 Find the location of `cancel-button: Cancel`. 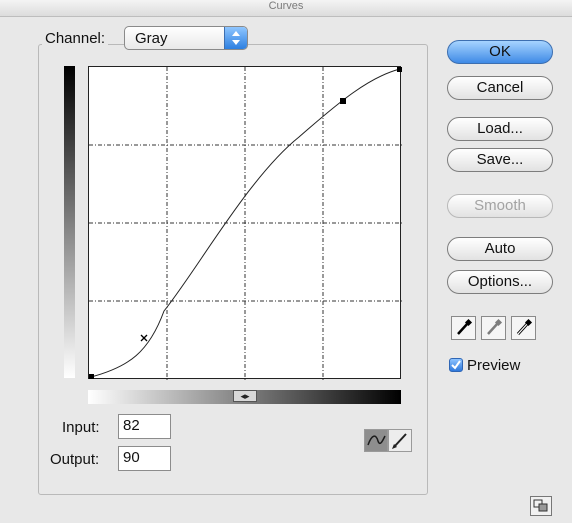

cancel-button: Cancel is located at coordinates (500, 88).